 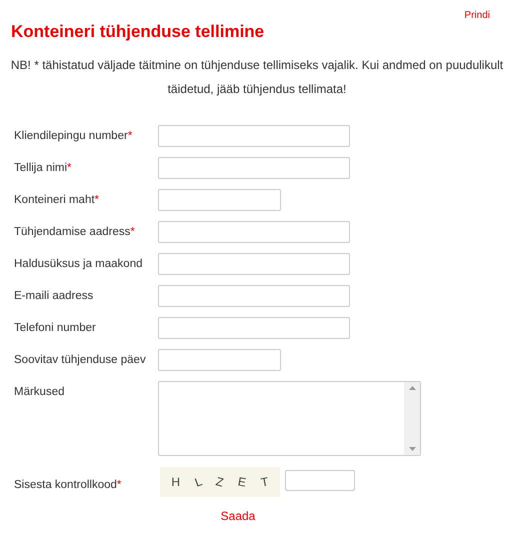 What do you see at coordinates (67, 485) in the screenshot?
I see `field-label: Sisesta kontrollkood*` at bounding box center [67, 485].